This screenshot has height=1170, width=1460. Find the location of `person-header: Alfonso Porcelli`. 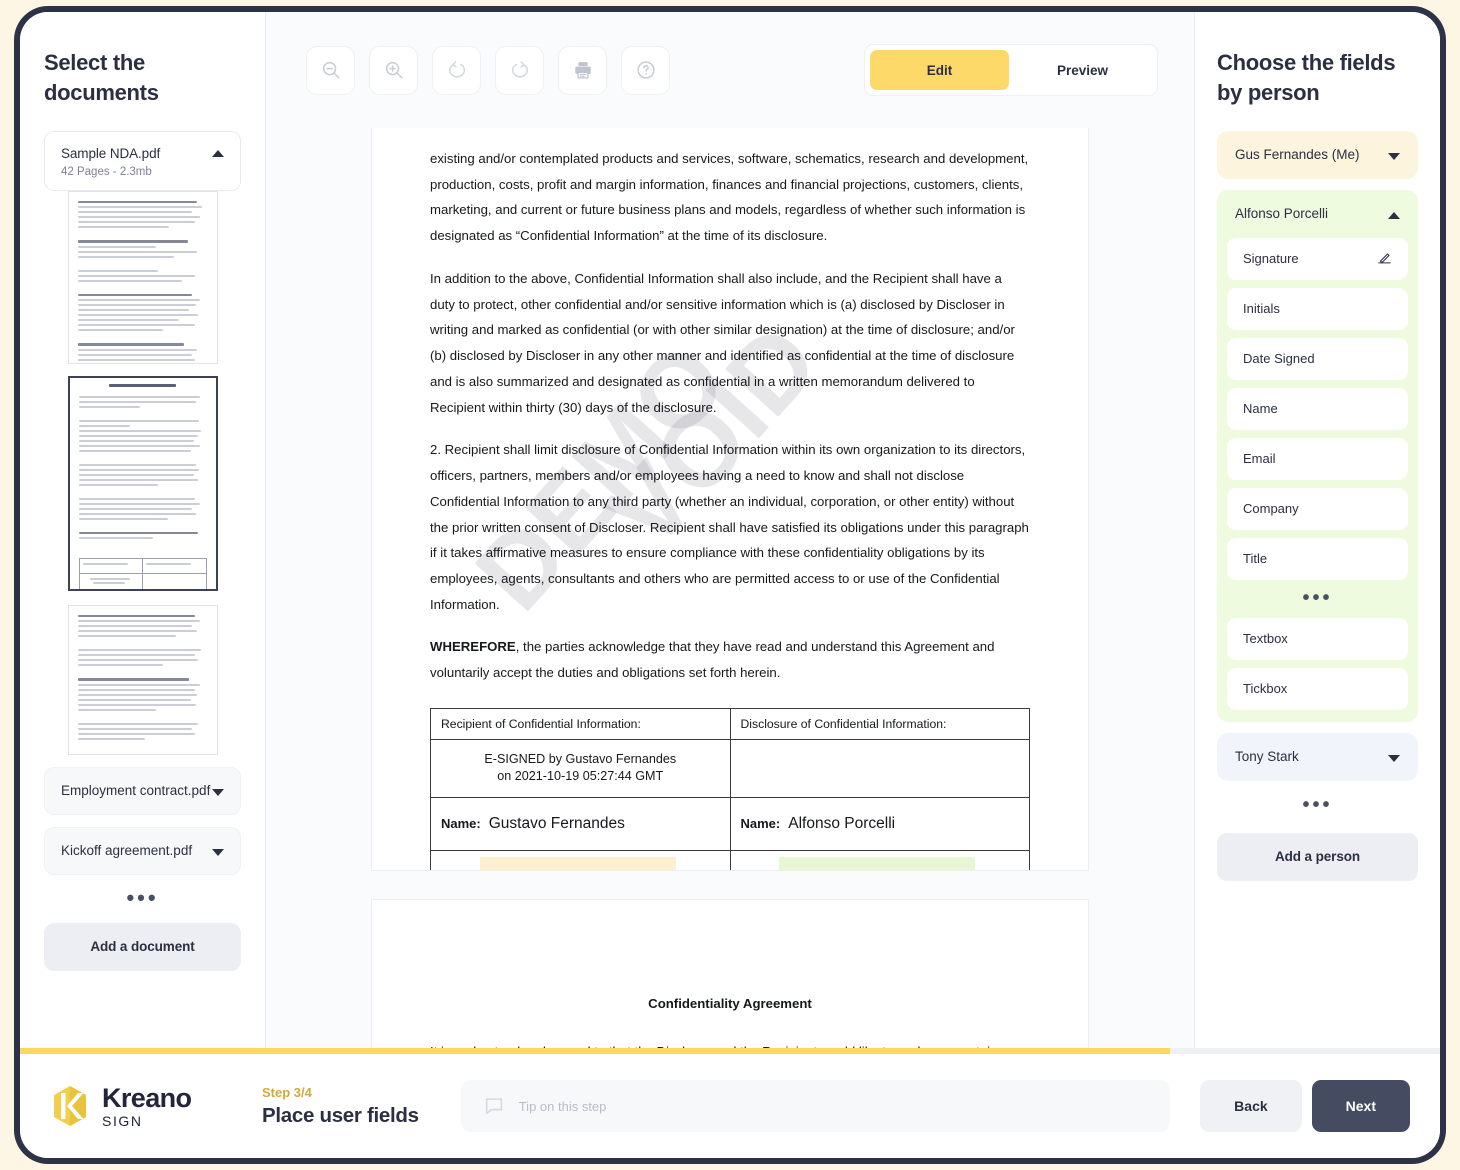

person-header: Alfonso Porcelli is located at coordinates (1317, 214).